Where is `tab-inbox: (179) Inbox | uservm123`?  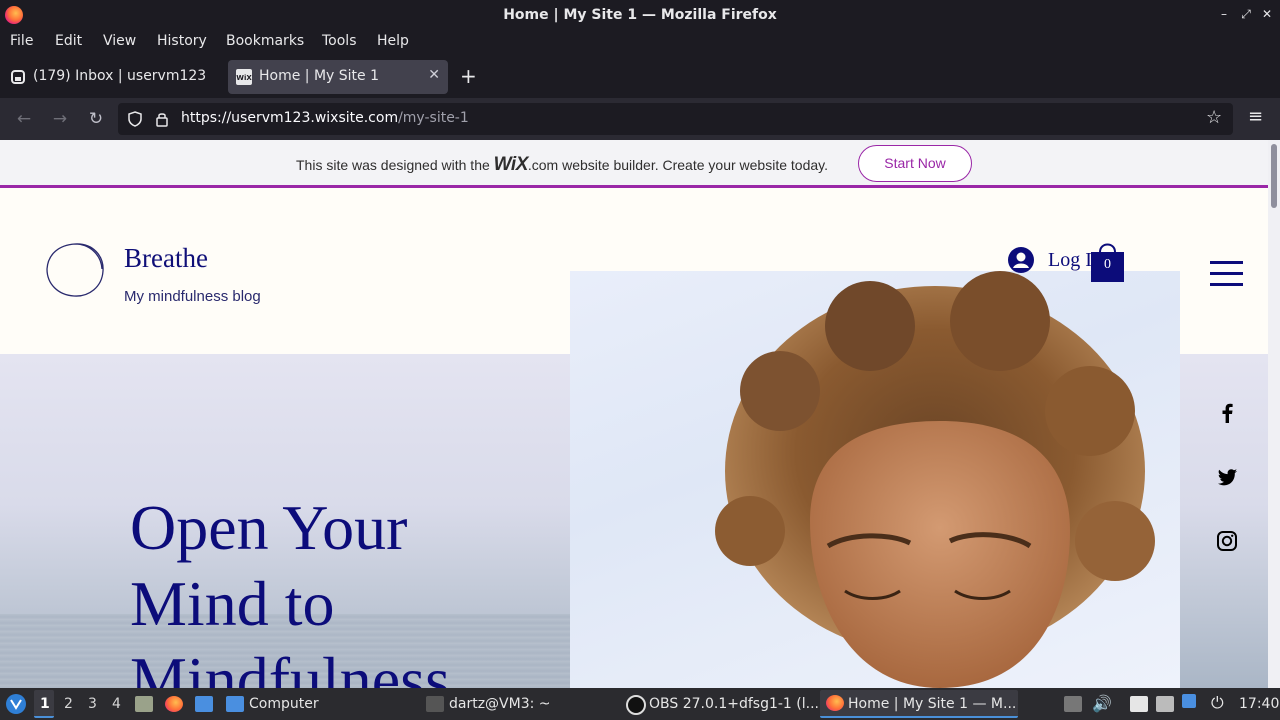
tab-inbox: (179) Inbox | uservm123 is located at coordinates (113, 77).